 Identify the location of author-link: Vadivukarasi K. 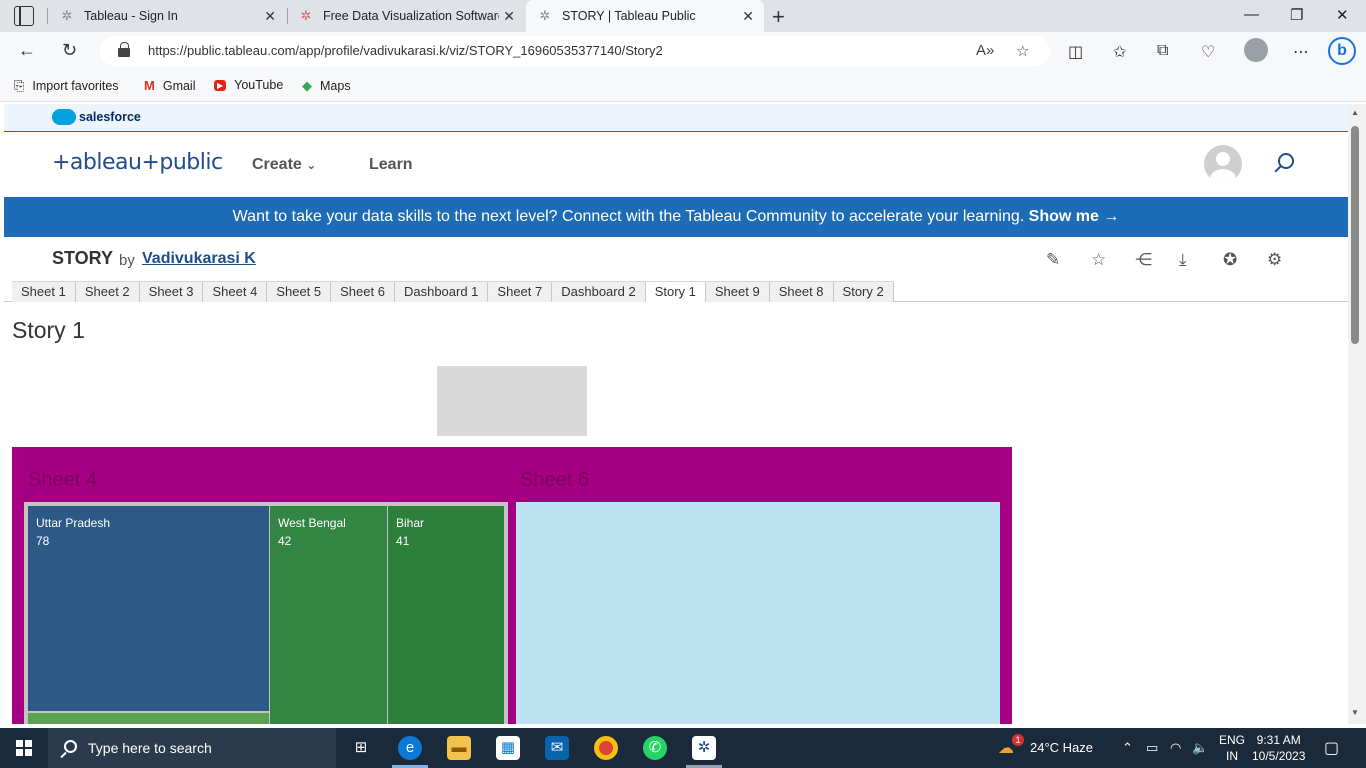
(199, 259).